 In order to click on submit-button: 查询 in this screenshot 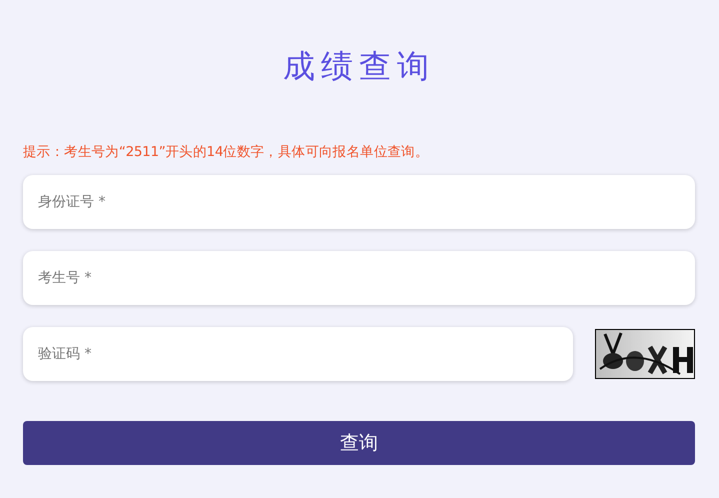, I will do `click(359, 443)`.